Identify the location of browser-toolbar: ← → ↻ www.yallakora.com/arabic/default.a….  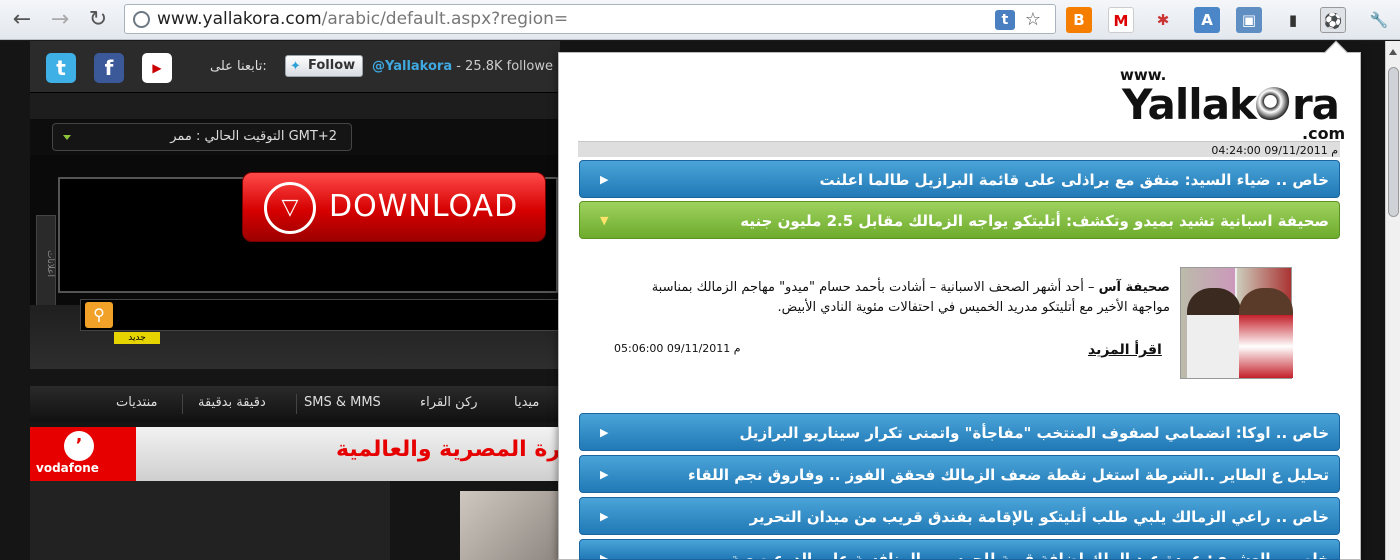
(700, 20).